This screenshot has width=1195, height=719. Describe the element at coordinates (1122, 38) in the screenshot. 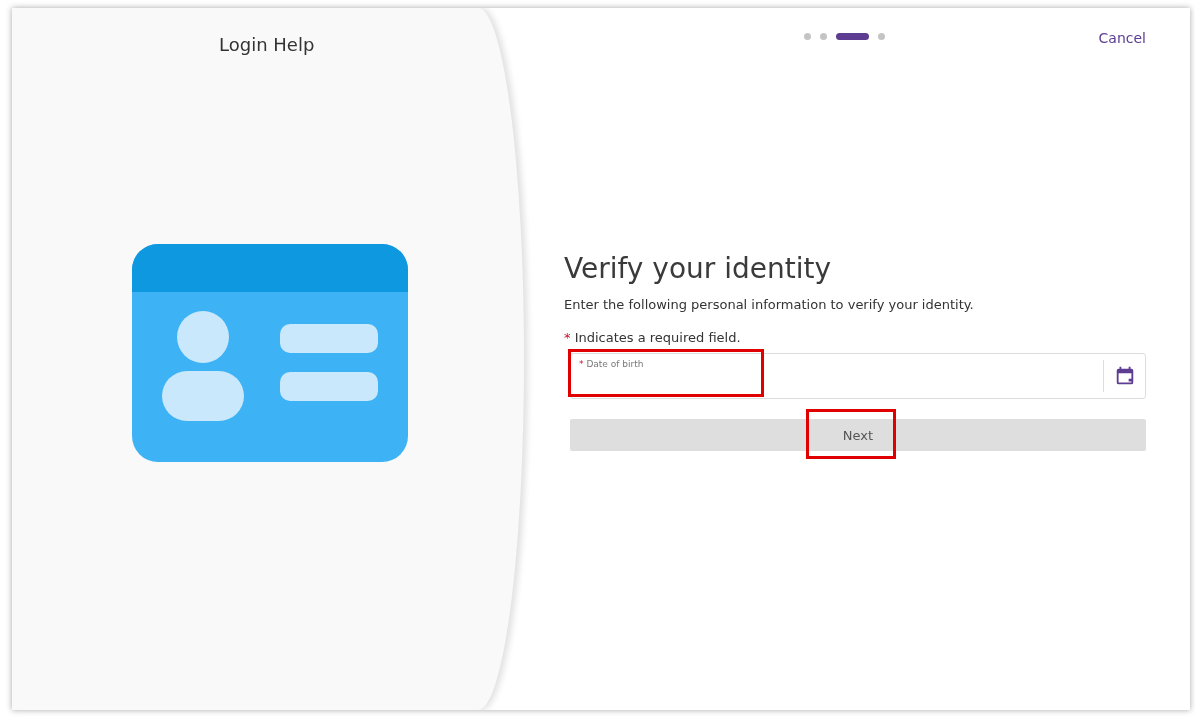

I see `cancel-link: Cancel` at that location.